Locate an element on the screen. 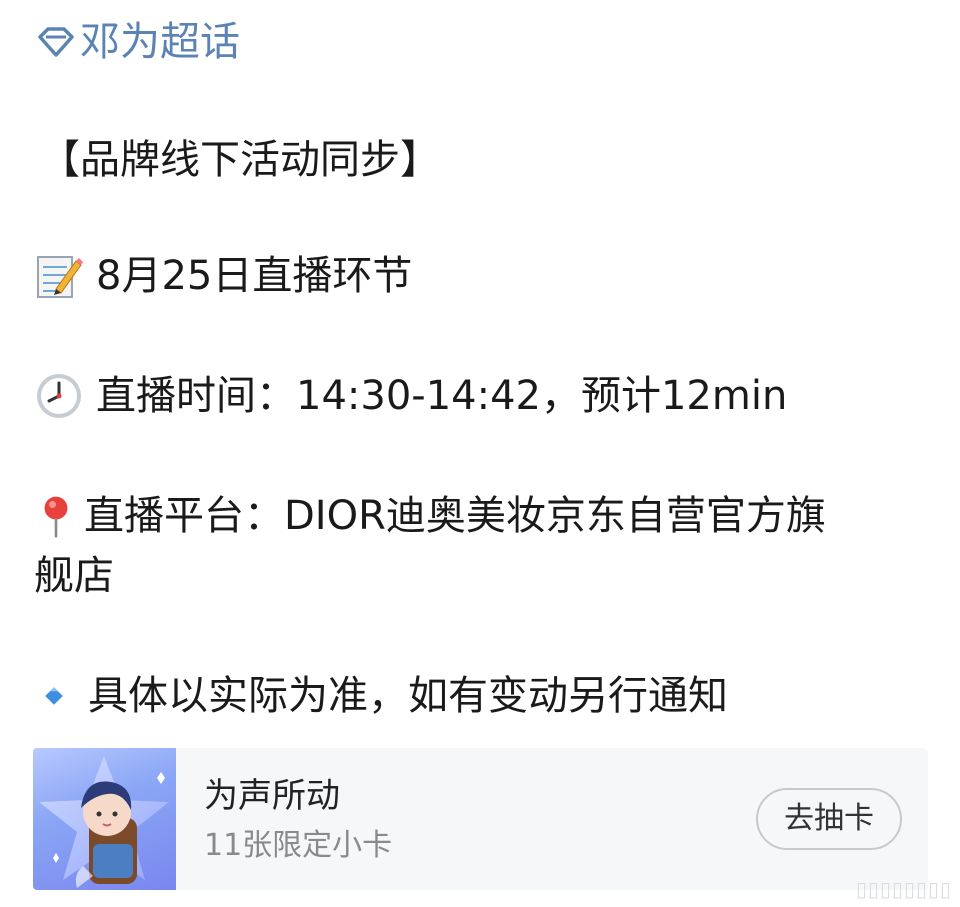 The height and width of the screenshot is (907, 960). live-time-line: 直播时间：14:30-14:42，预计12min is located at coordinates (410, 396).